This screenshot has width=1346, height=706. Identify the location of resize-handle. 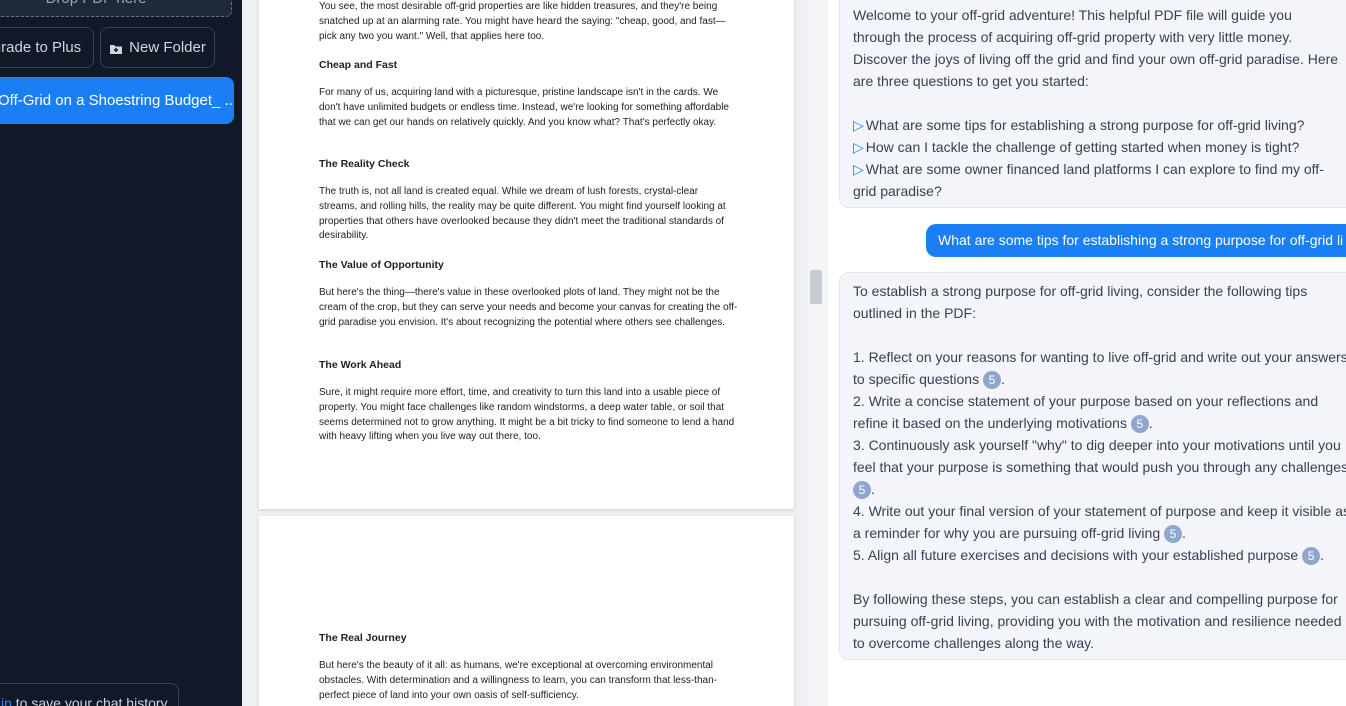
(816, 287).